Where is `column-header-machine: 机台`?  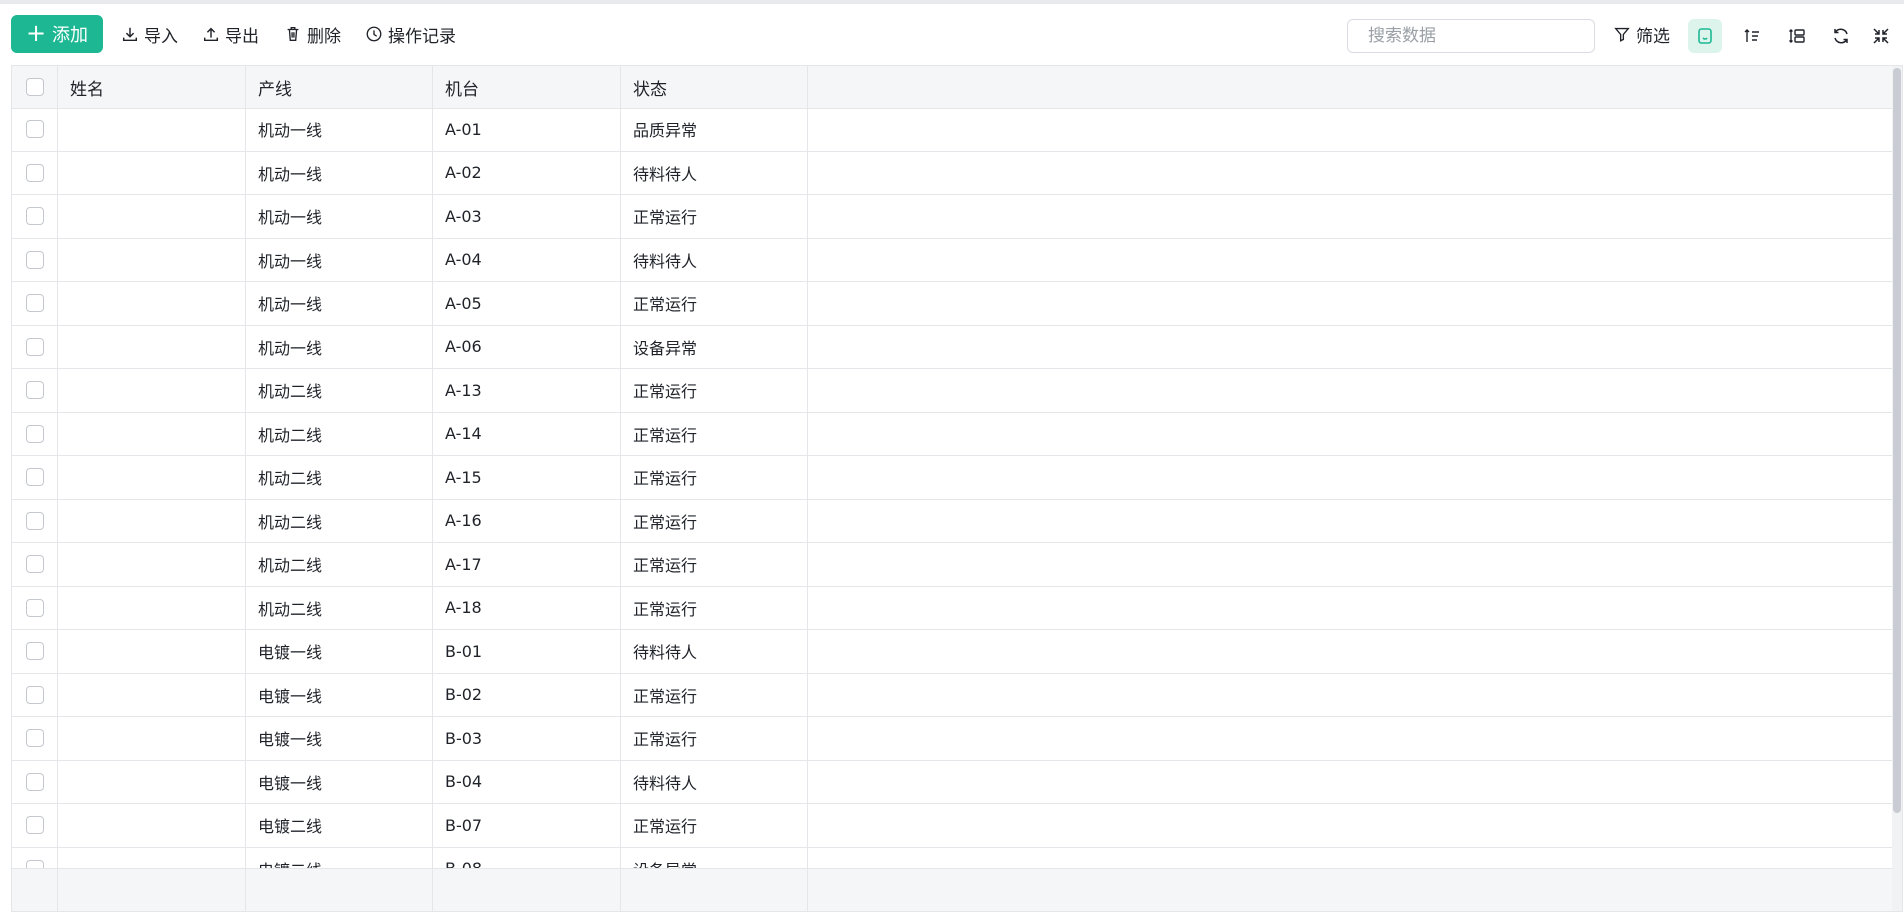
column-header-machine: 机台 is located at coordinates (526, 87).